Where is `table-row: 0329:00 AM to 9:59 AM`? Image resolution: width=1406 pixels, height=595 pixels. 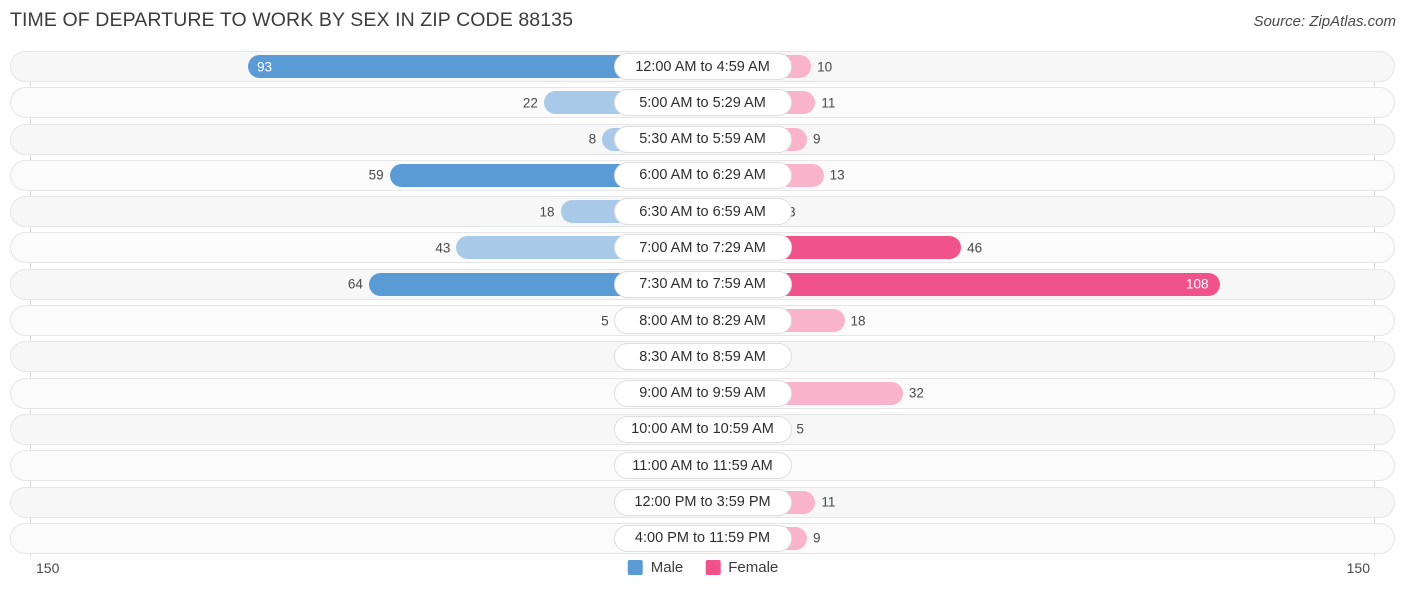
table-row: 0329:00 AM to 9:59 AM is located at coordinates (702, 393).